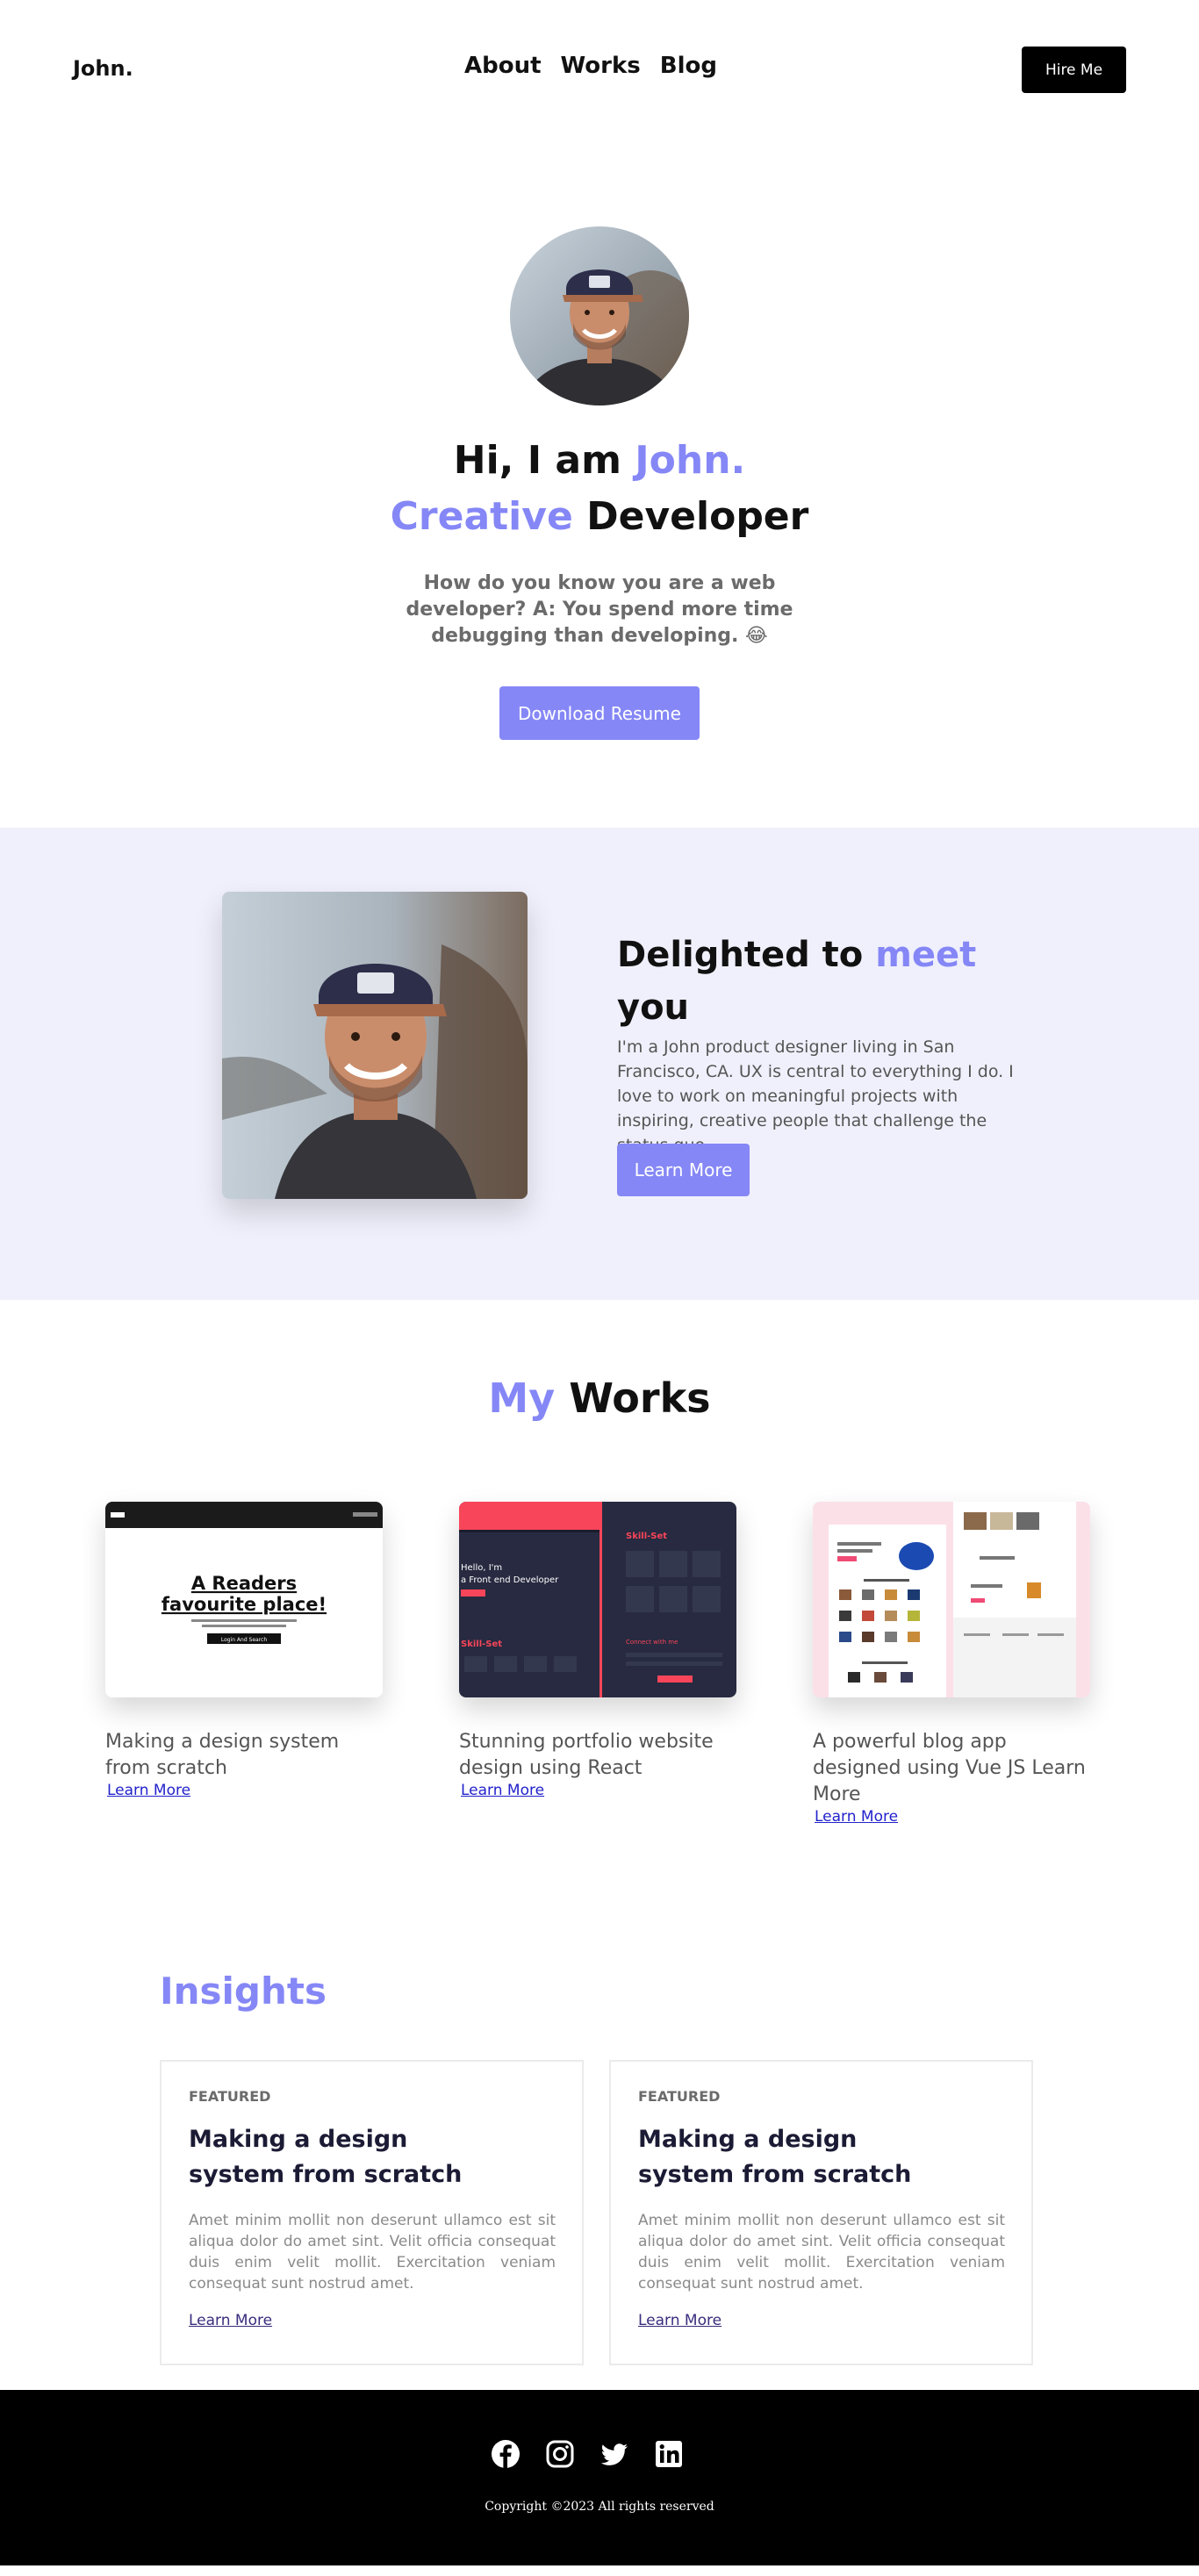 This screenshot has width=1199, height=2576. Describe the element at coordinates (599, 713) in the screenshot. I see `download-resume-button: Download Resume` at that location.